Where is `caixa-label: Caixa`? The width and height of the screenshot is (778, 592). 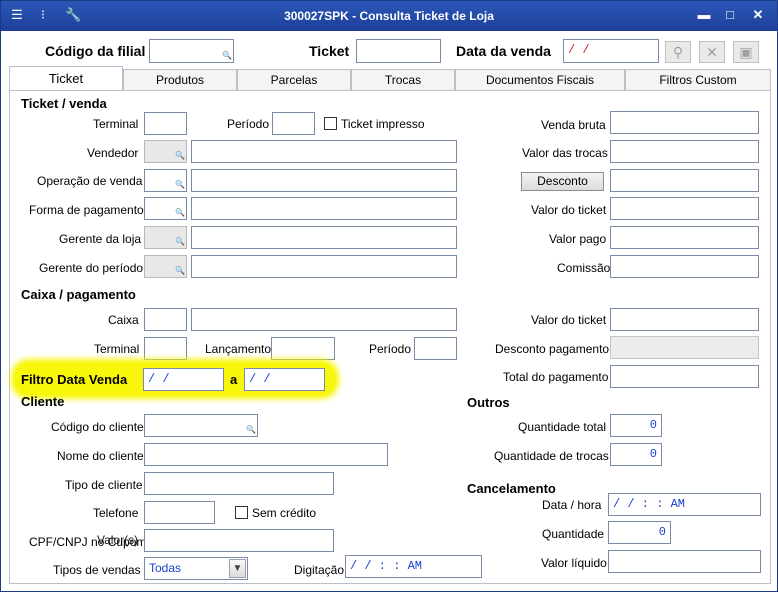 caixa-label: Caixa is located at coordinates (123, 320).